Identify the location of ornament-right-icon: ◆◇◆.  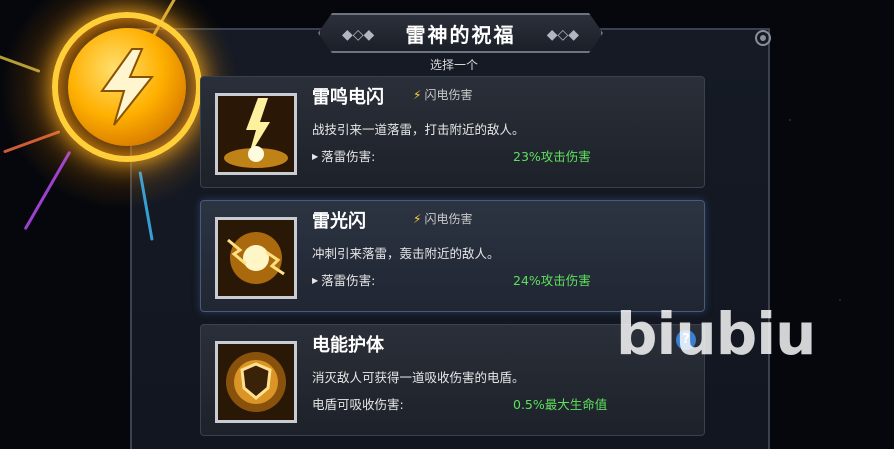
(562, 35).